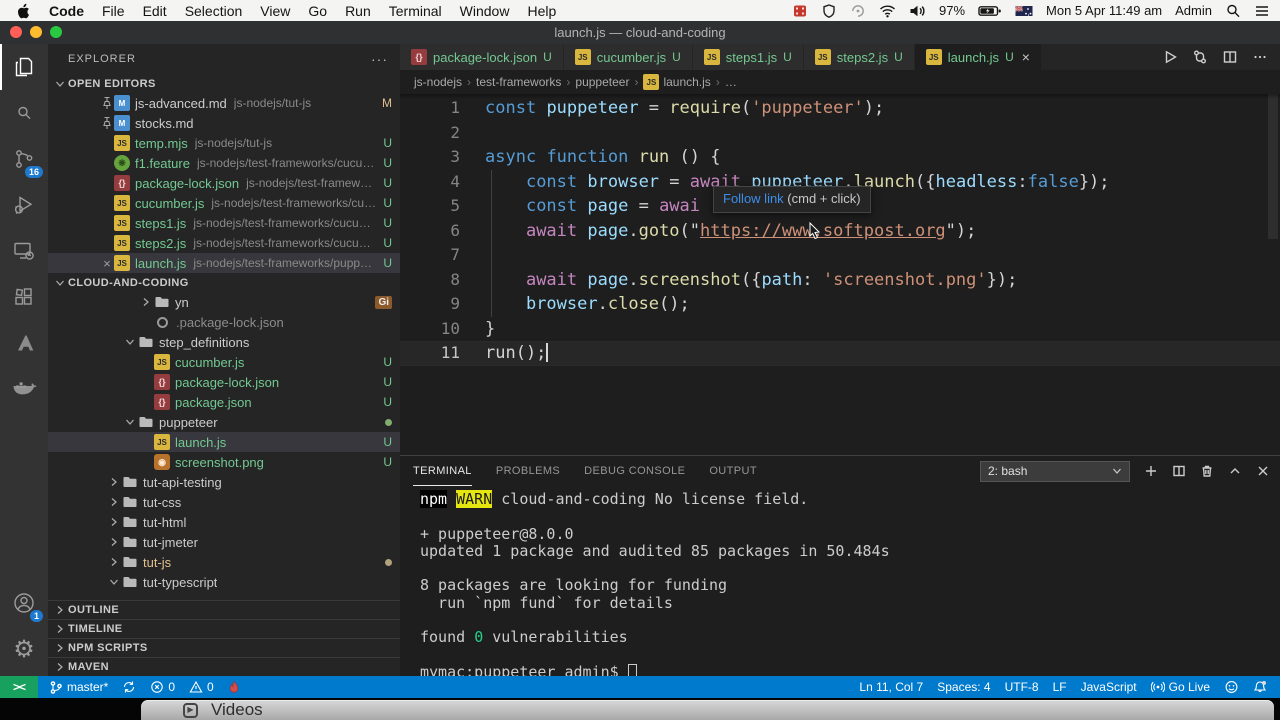  I want to click on status-git-branch: master*, so click(78, 687).